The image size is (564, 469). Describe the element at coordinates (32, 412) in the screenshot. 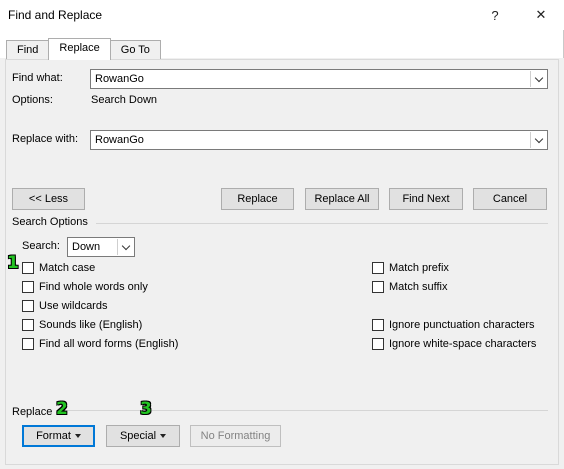

I see `replace-section-heading: Replace` at that location.